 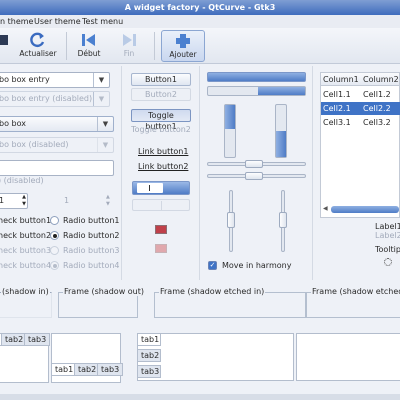 What do you see at coordinates (91, 235) in the screenshot?
I see `radio-2-label: Radio button2` at bounding box center [91, 235].